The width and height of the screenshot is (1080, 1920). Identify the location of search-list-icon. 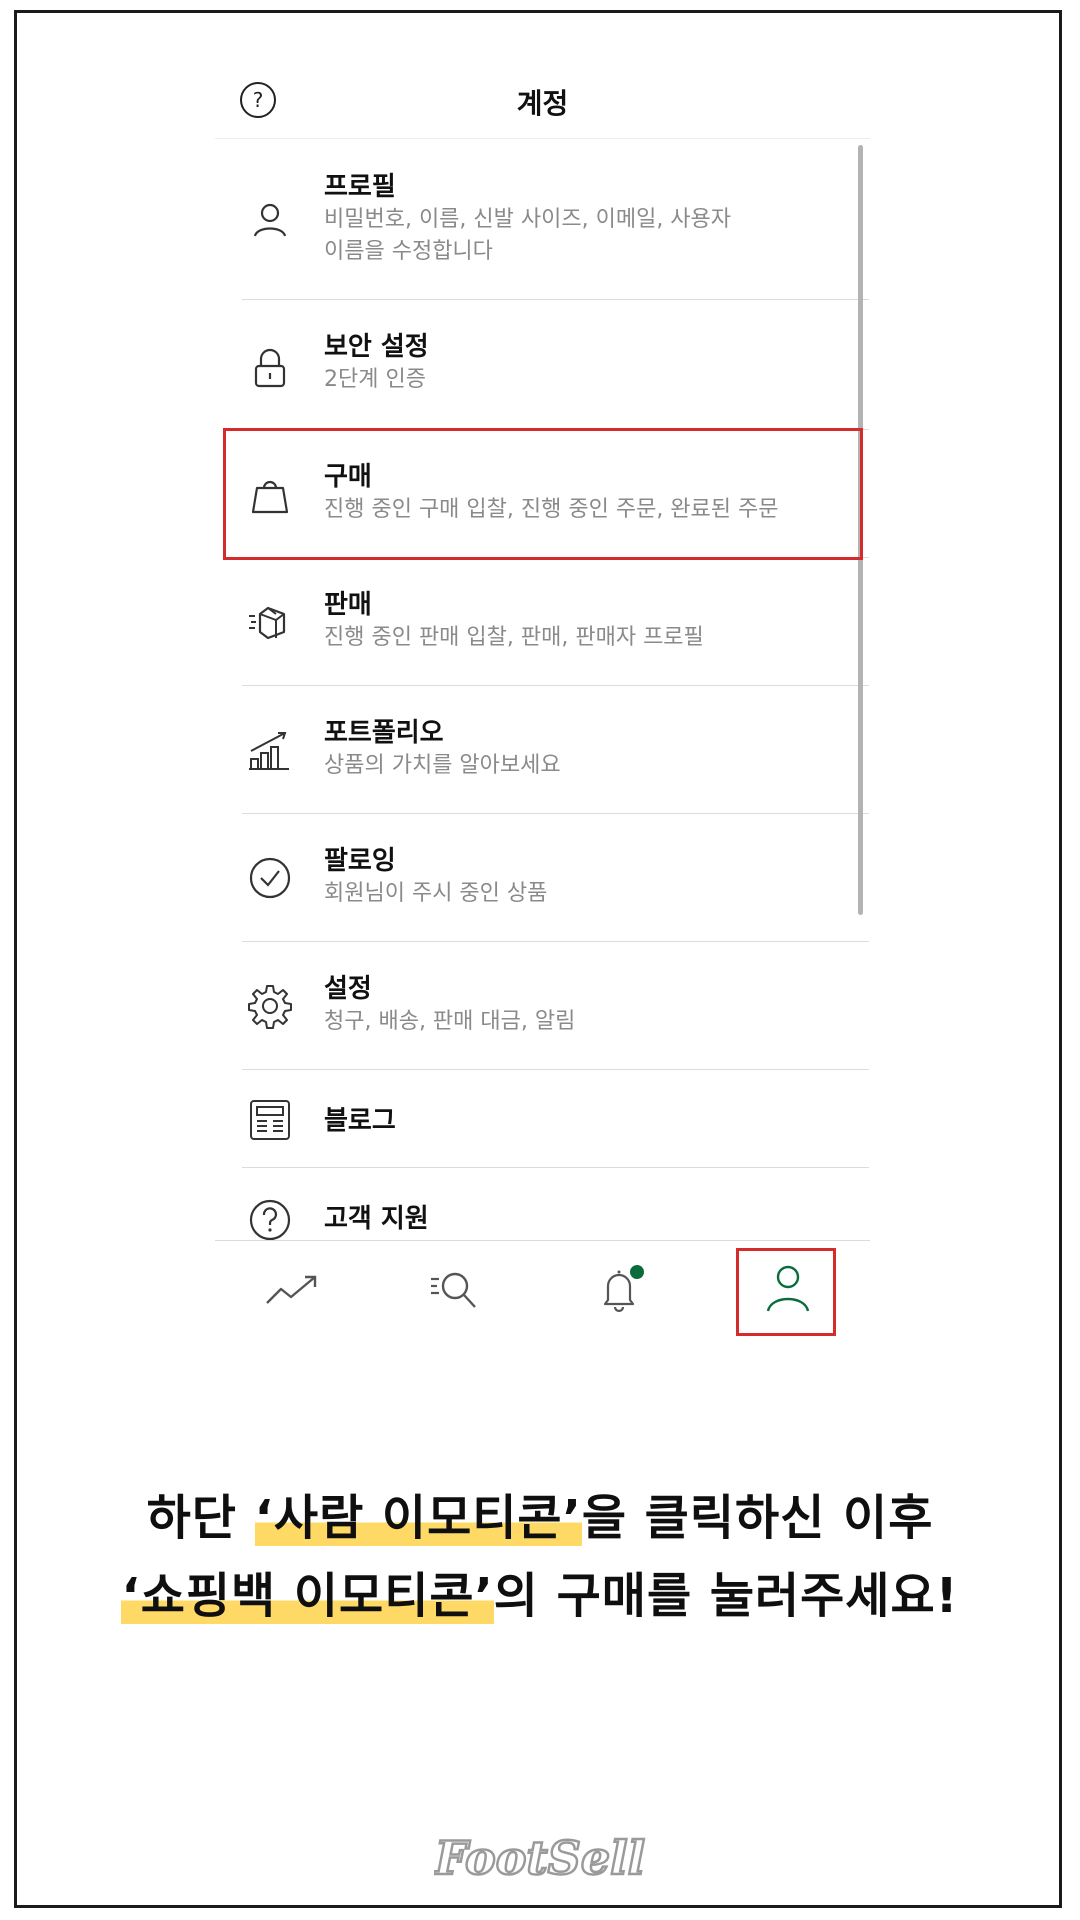
(455, 1291).